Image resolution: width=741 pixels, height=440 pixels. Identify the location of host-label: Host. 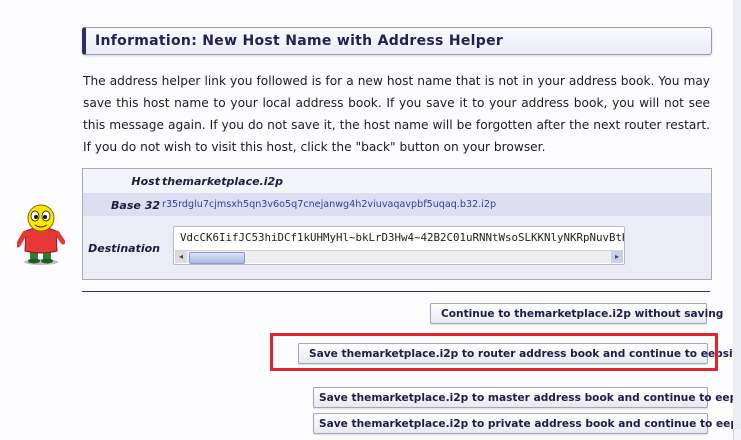
(145, 181).